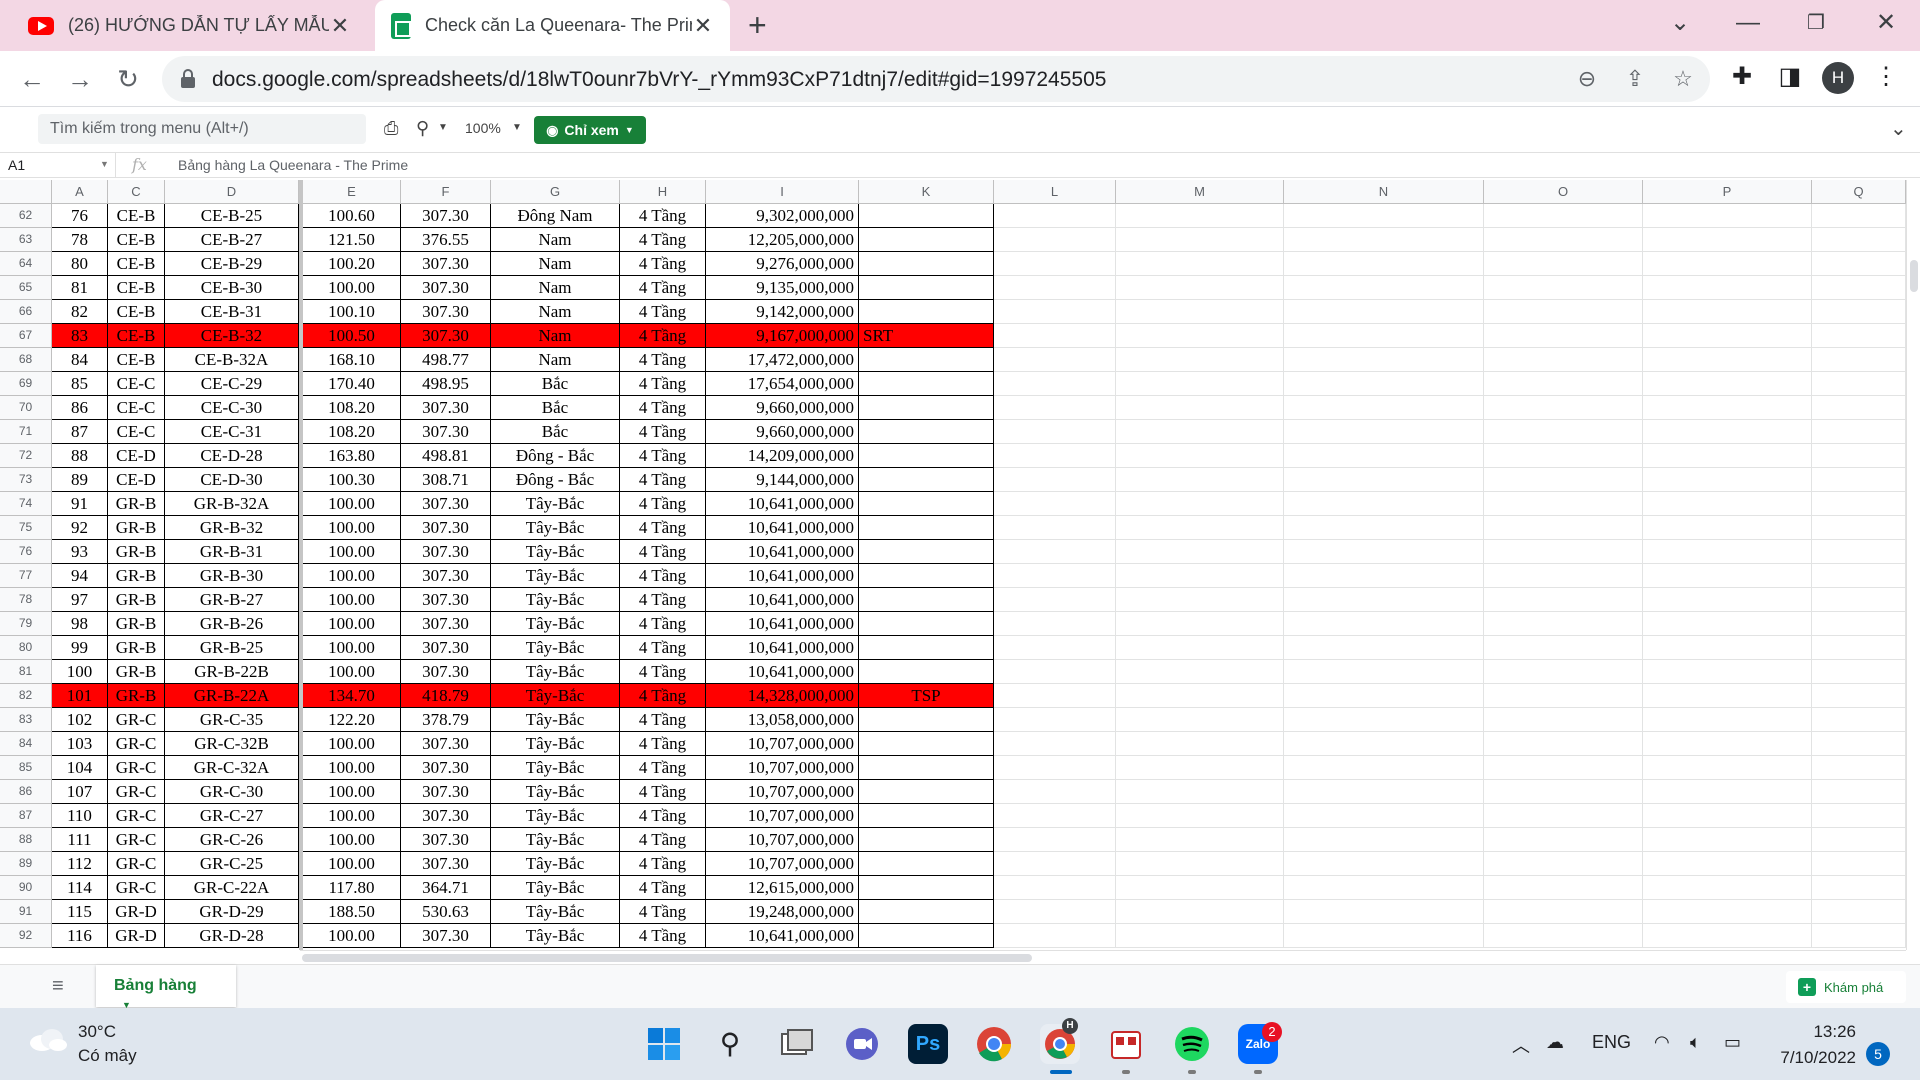 This screenshot has height=1080, width=1920. Describe the element at coordinates (128, 79) in the screenshot. I see `reload-button: ↻` at that location.